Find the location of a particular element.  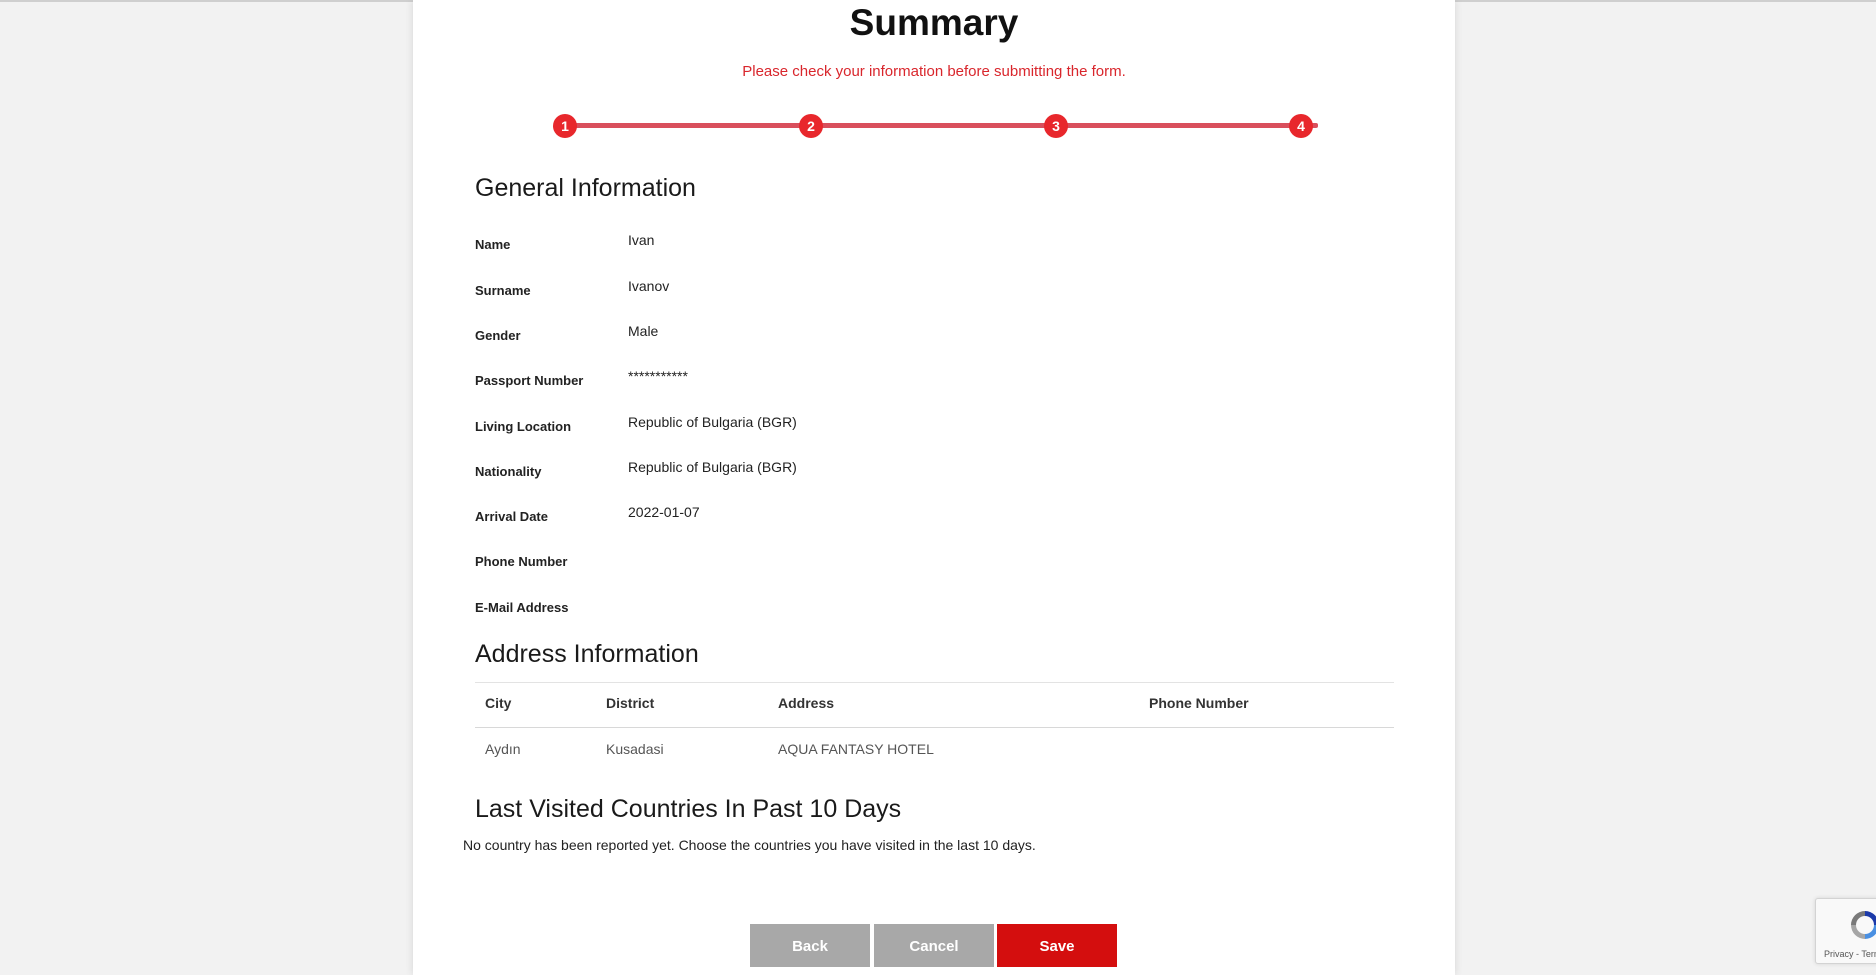

address-information-title: Address Information is located at coordinates (587, 654).